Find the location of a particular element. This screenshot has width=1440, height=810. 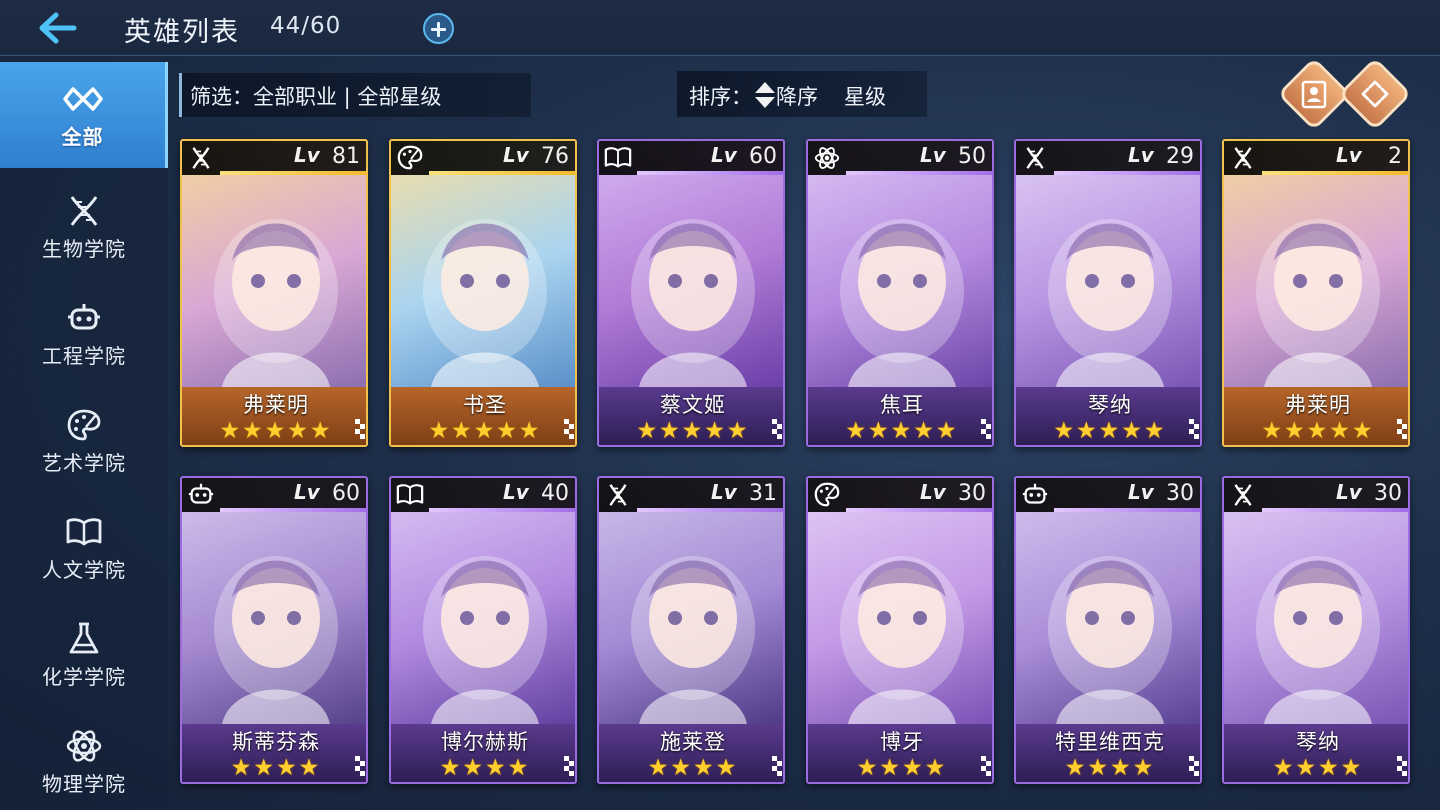

hero-card: Lv 81 弗莱明 ★★★★★ is located at coordinates (274, 293).